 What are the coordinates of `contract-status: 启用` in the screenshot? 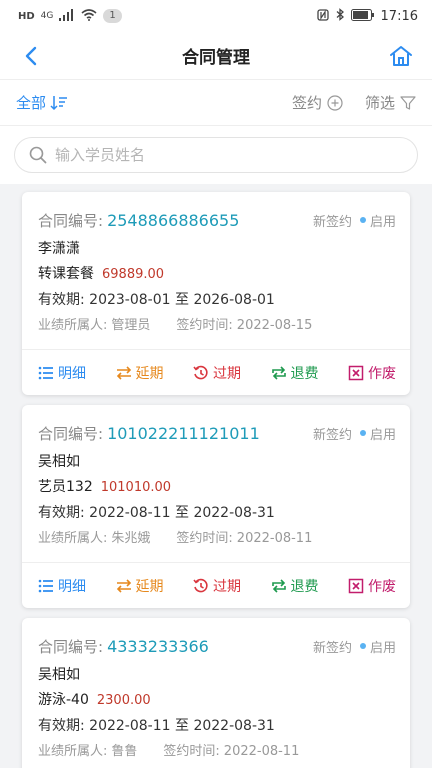 It's located at (382, 435).